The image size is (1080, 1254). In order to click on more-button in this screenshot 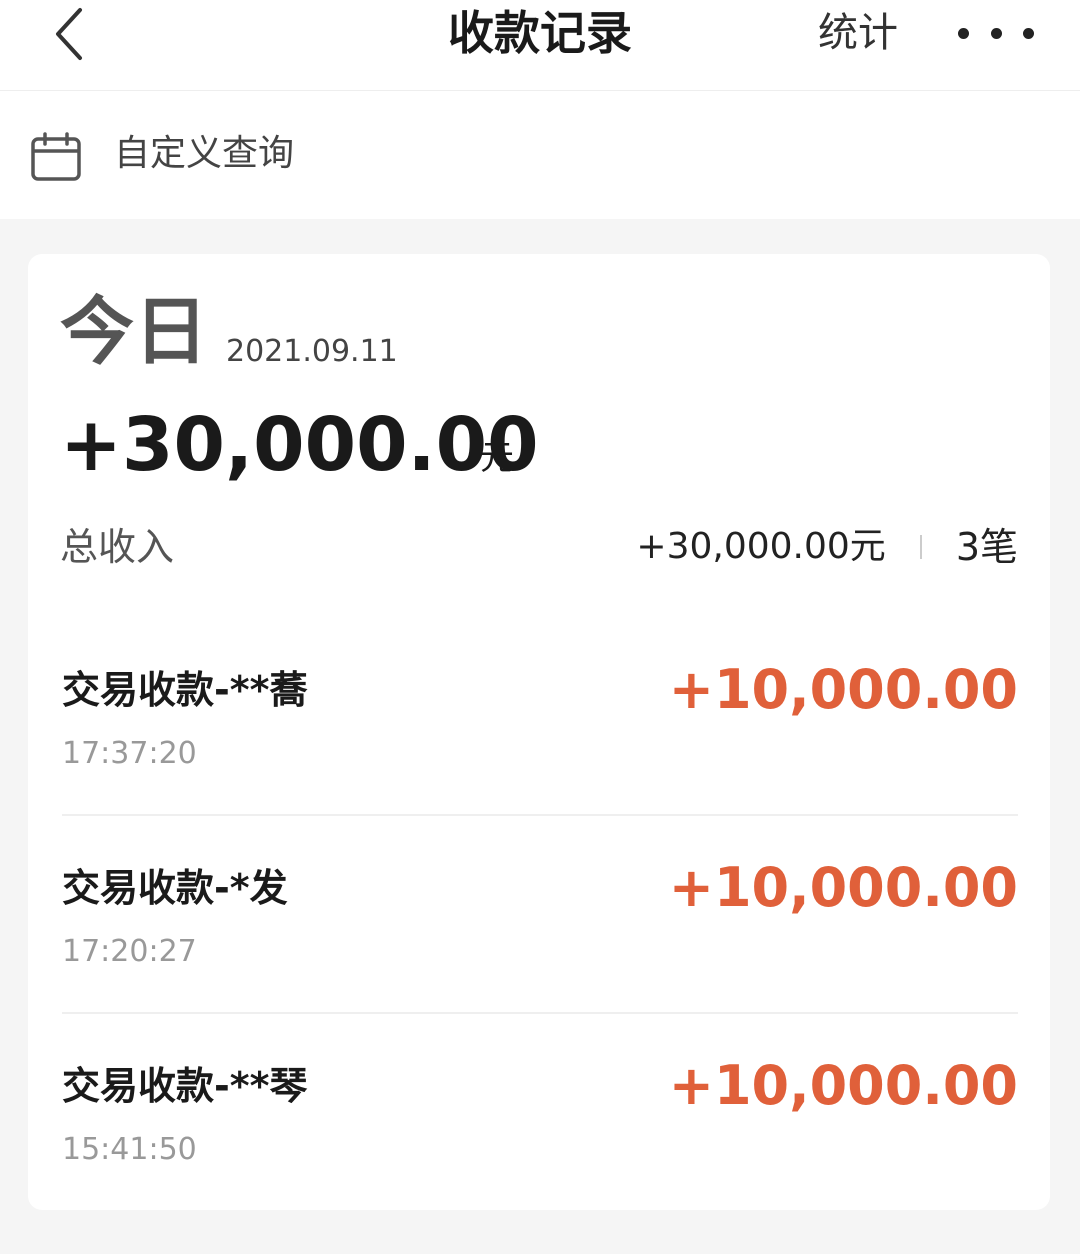, I will do `click(996, 33)`.